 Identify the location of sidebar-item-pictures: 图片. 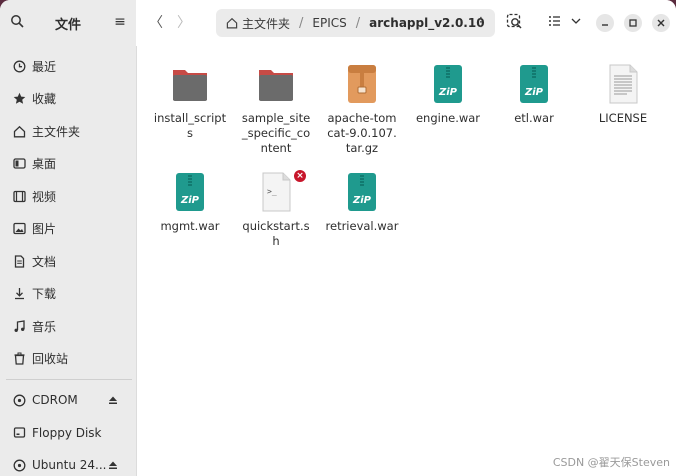
(68, 229).